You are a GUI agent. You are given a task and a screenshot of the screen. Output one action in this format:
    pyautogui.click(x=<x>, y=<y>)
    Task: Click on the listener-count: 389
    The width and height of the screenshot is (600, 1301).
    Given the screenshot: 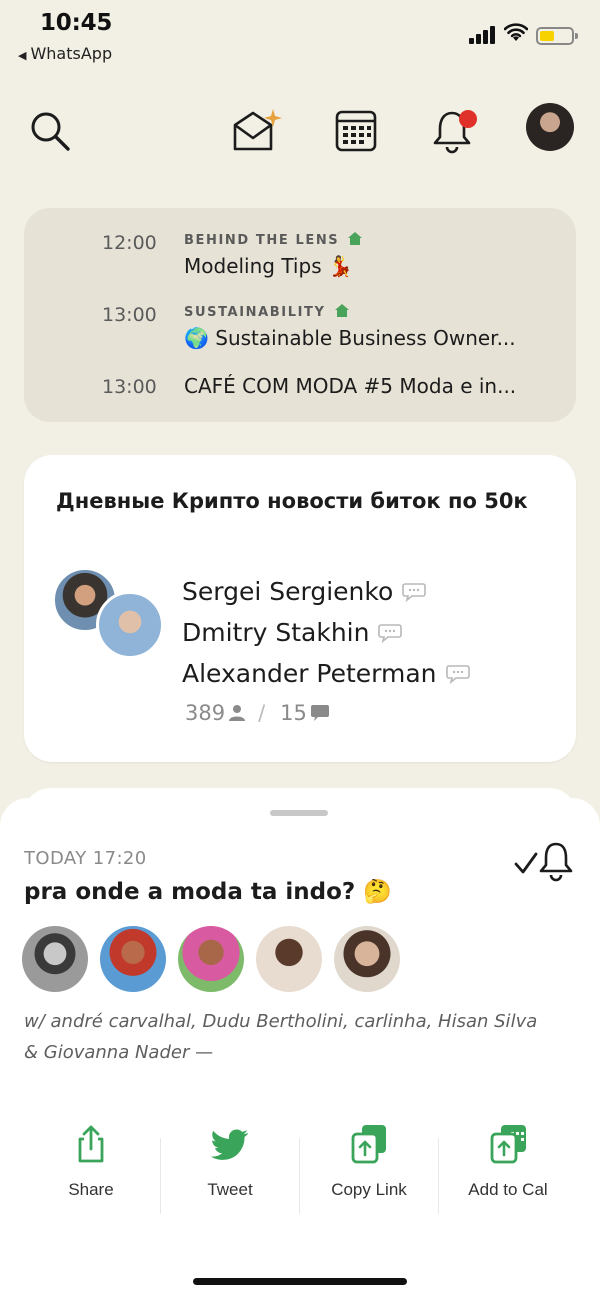 What is the action you would take?
    pyautogui.click(x=205, y=713)
    